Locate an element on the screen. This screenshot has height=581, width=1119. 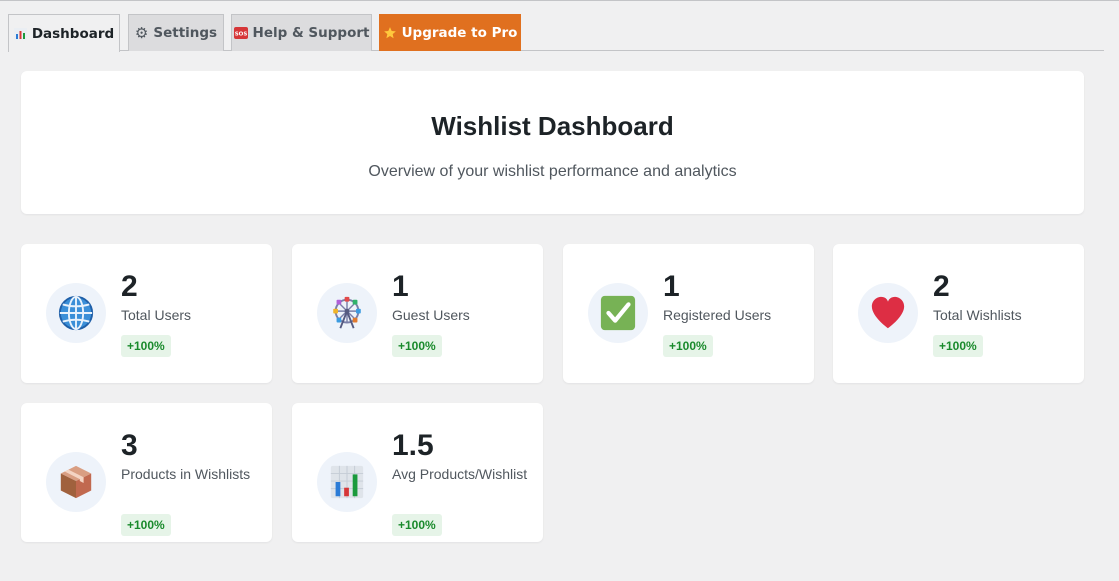
ferris-wheel-icon is located at coordinates (347, 313).